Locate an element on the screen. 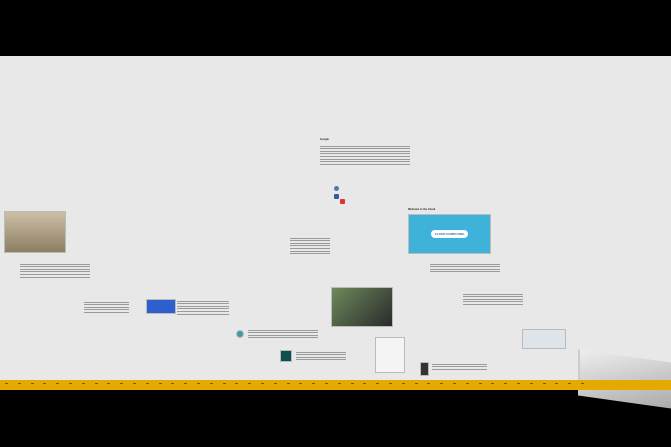 The image size is (671, 447). entry-device-text is located at coordinates (459, 366).